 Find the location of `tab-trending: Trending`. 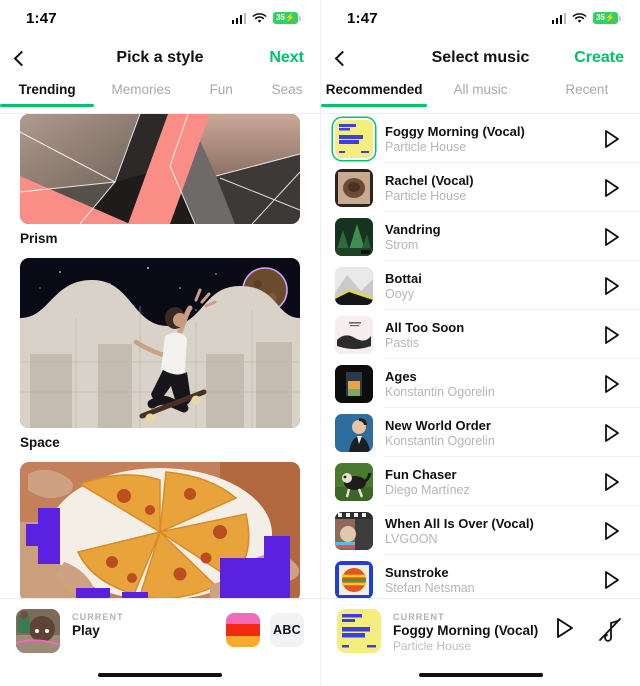

tab-trending: Trending is located at coordinates (47, 93).